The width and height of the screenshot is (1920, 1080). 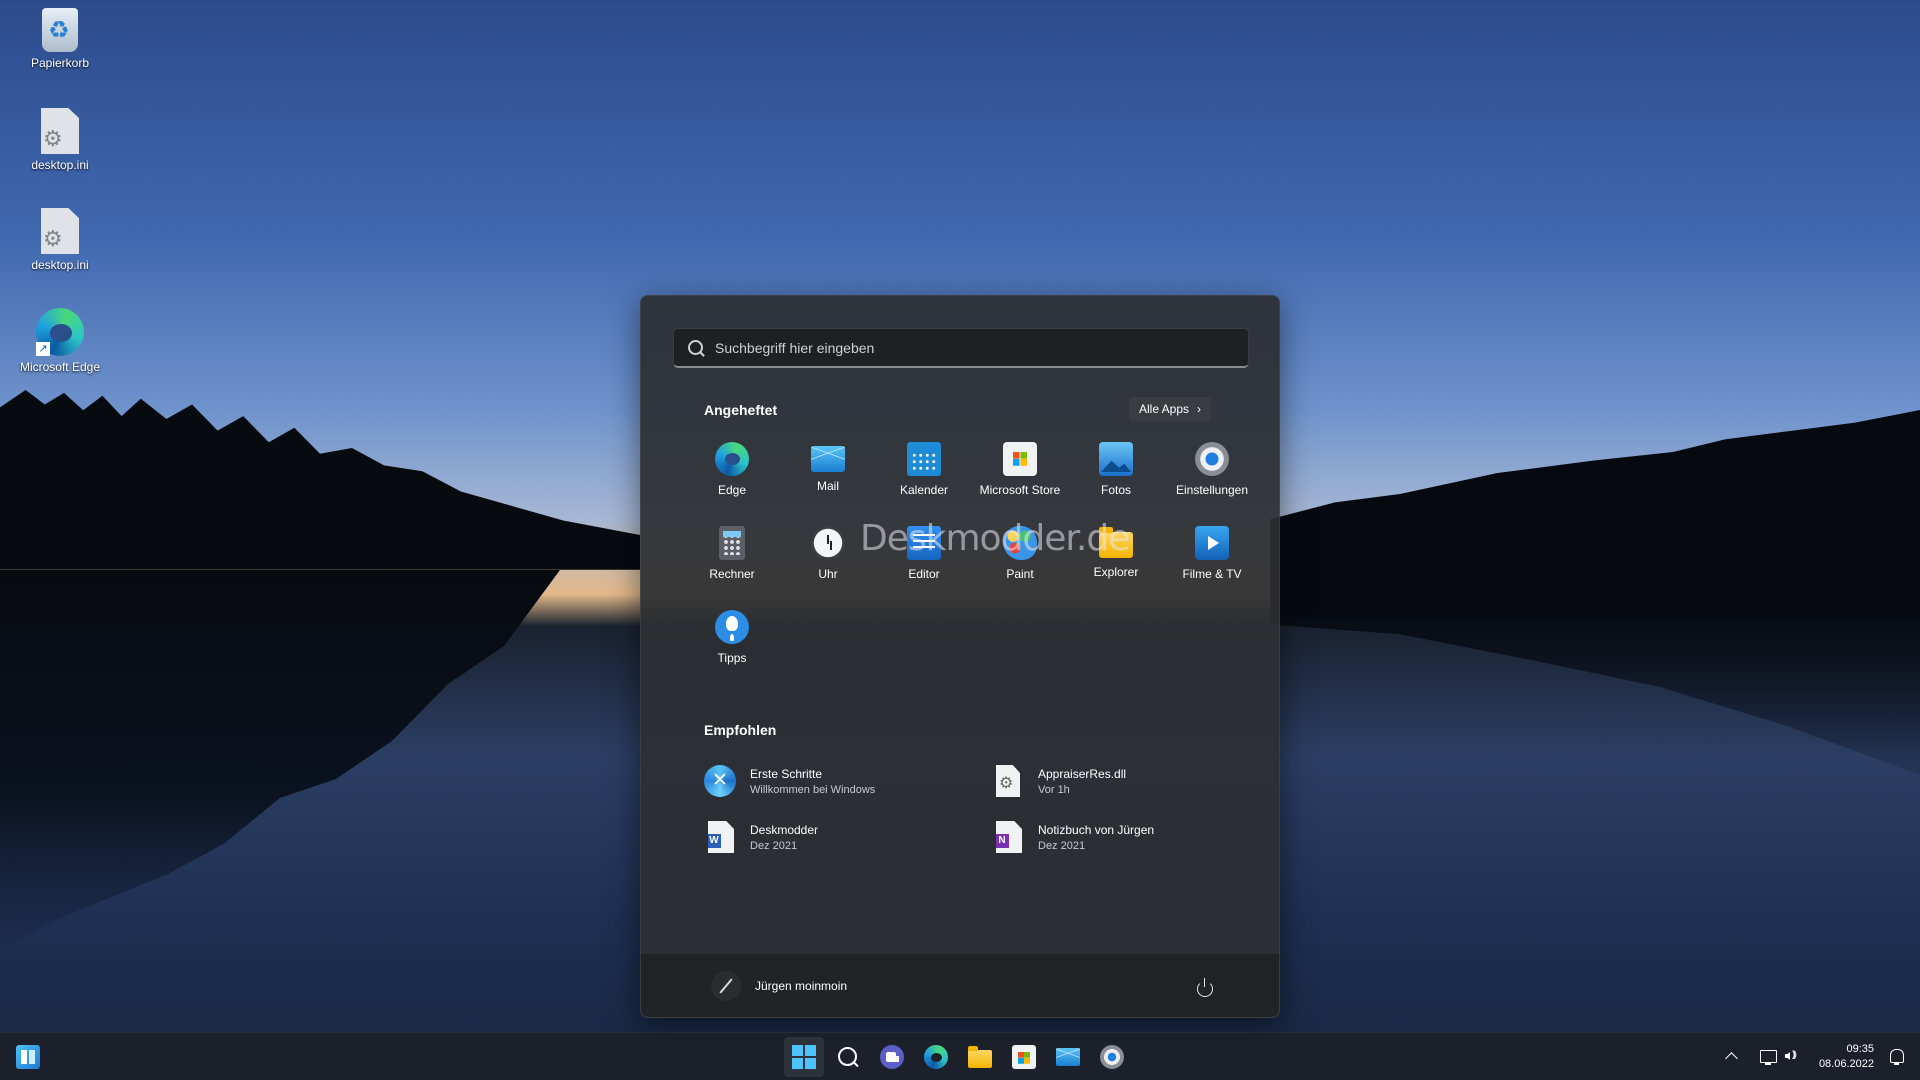 What do you see at coordinates (1768, 1057) in the screenshot?
I see `network-icon` at bounding box center [1768, 1057].